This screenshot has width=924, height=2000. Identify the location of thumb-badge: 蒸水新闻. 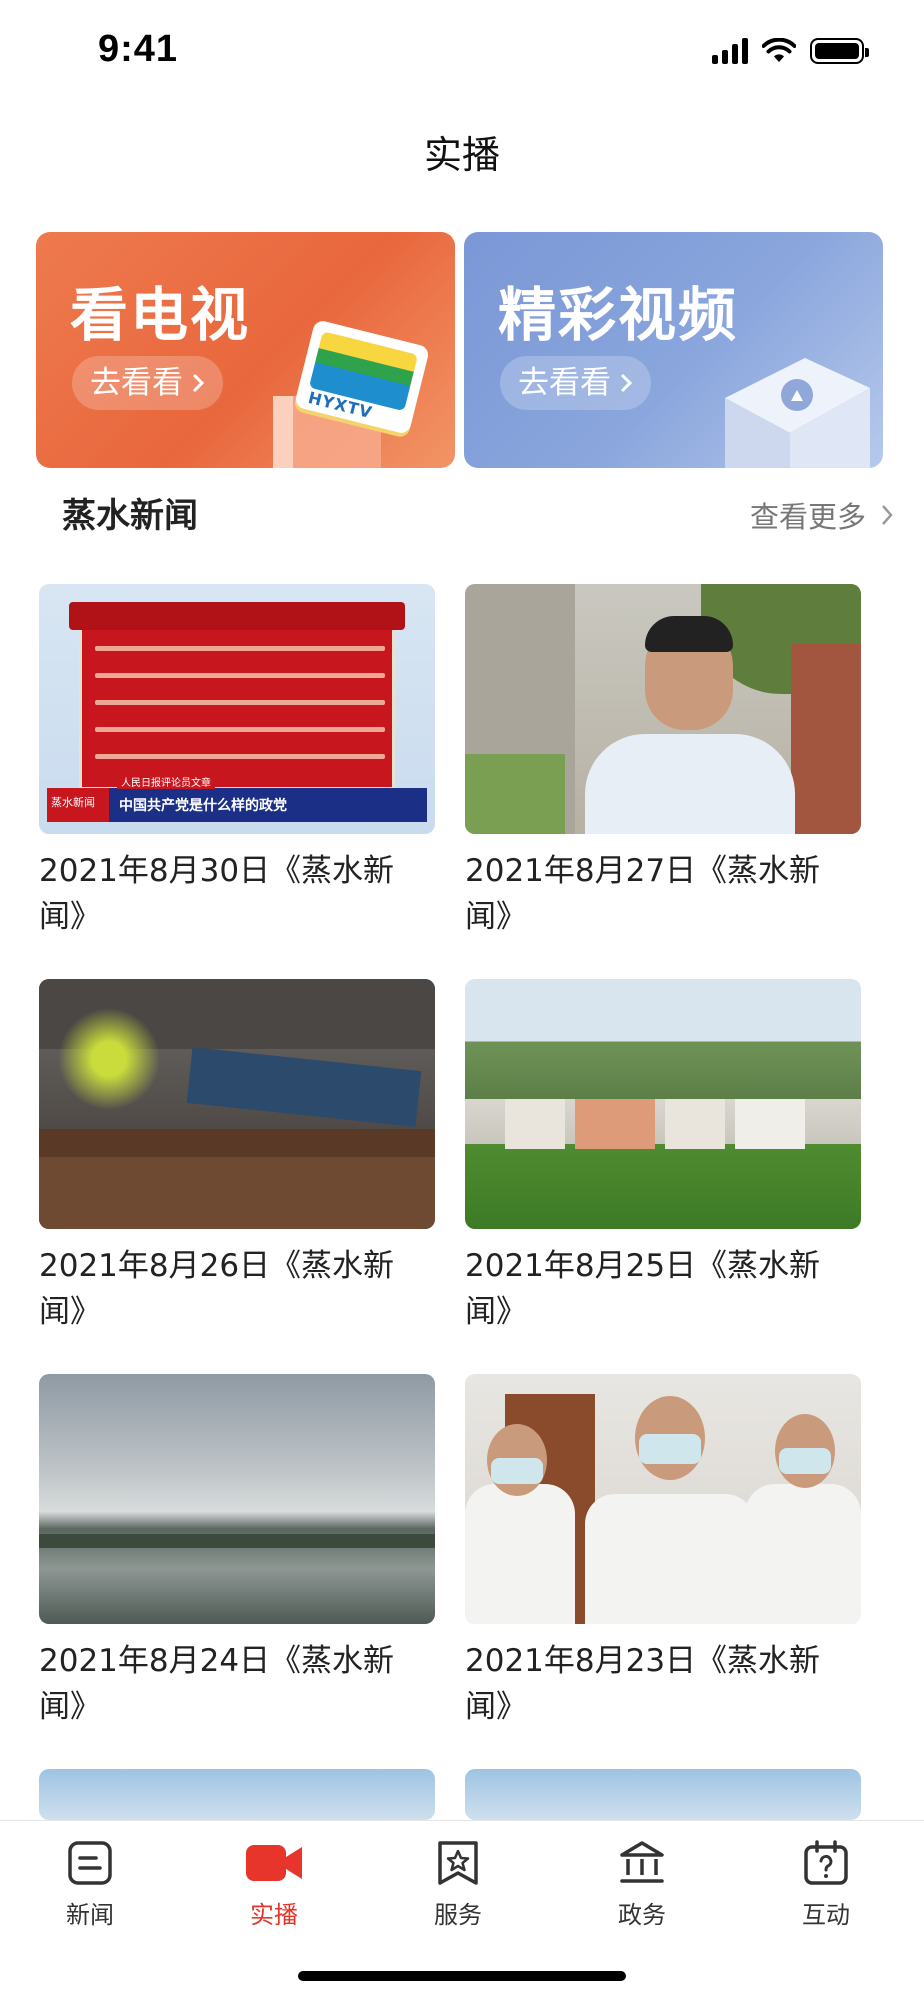
(78, 805).